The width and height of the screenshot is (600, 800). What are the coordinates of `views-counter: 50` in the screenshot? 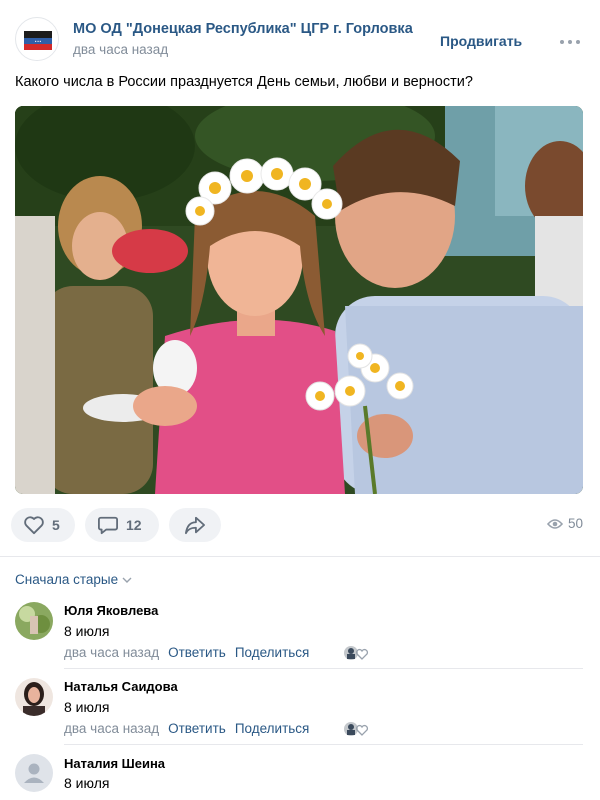 It's located at (564, 523).